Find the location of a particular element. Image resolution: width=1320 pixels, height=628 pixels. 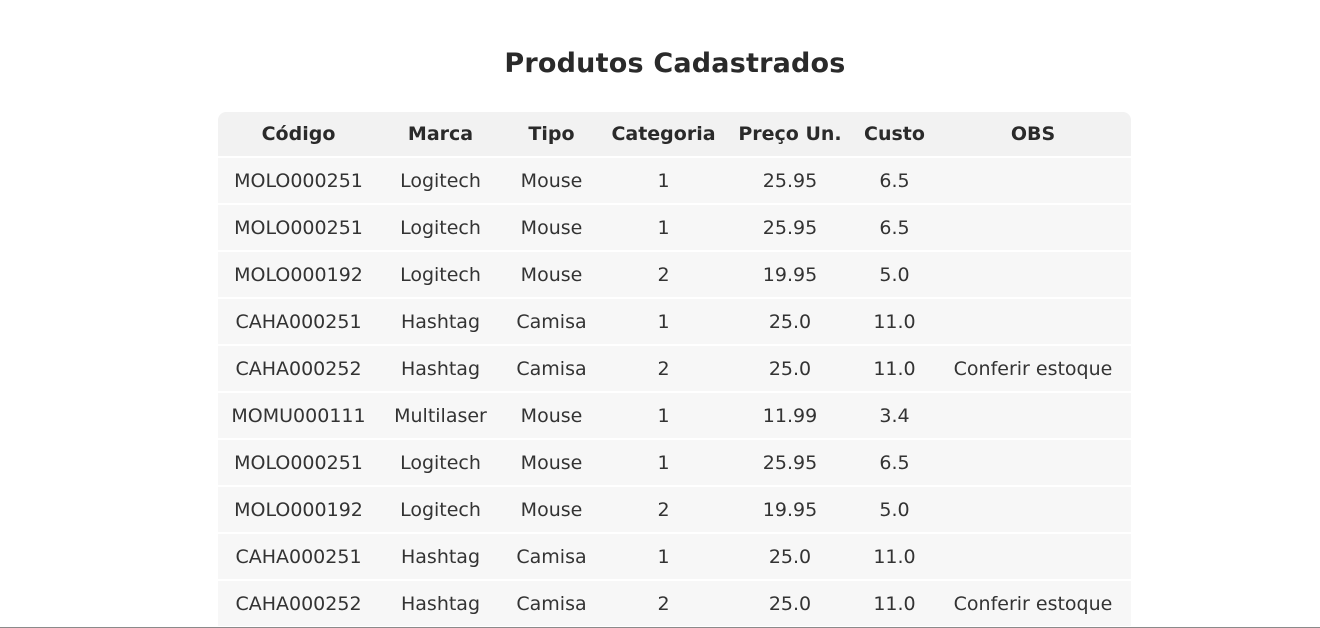

column-header-obs: OBS is located at coordinates (1033, 134).